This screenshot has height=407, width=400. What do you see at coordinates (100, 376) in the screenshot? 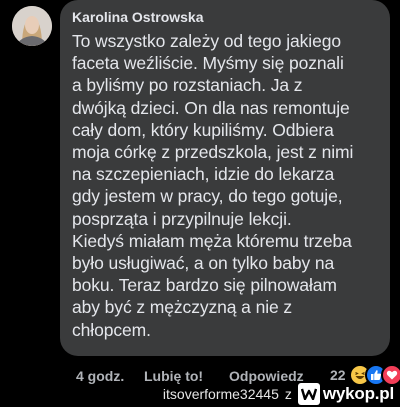
I see `comment-timestamp: 4 godz.` at bounding box center [100, 376].